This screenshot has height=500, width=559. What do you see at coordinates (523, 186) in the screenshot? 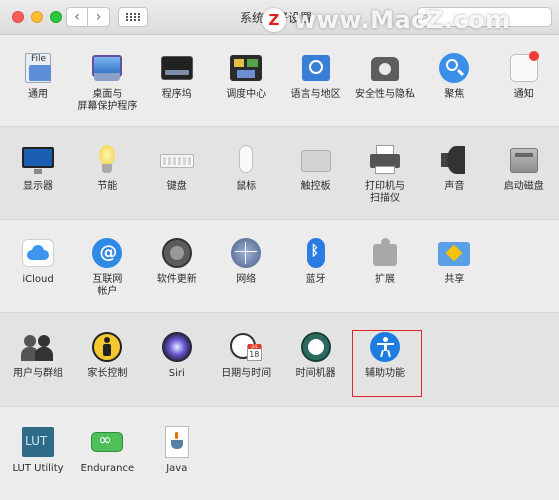
I see `pref-label: 启动磁盘` at bounding box center [523, 186].